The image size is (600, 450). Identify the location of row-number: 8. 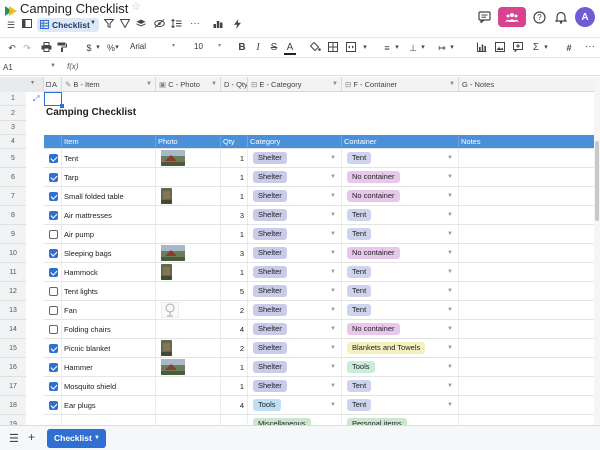
(13, 215).